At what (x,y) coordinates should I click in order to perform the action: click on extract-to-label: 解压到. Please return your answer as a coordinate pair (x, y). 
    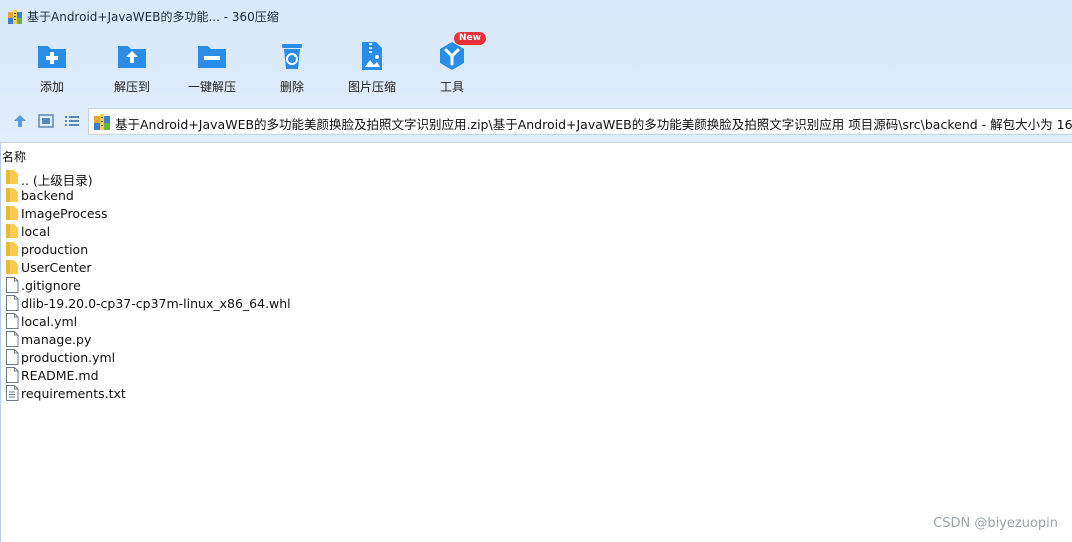
    Looking at the image, I should click on (131, 87).